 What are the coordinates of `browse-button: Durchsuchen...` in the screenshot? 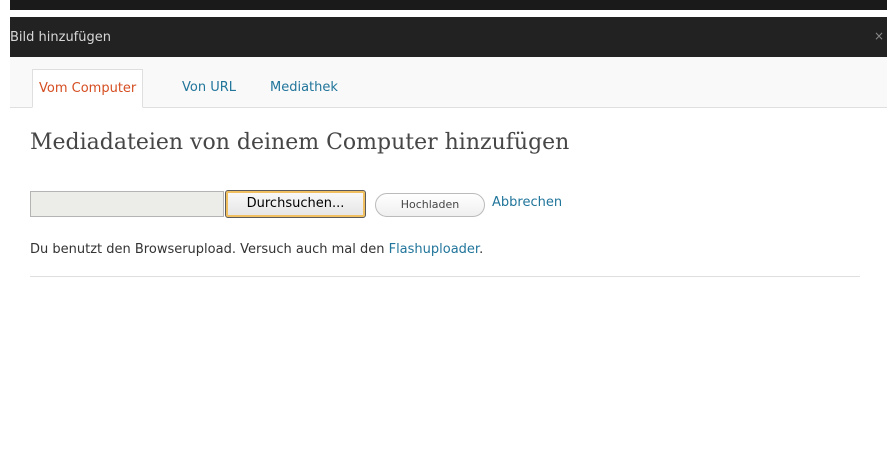 It's located at (295, 204).